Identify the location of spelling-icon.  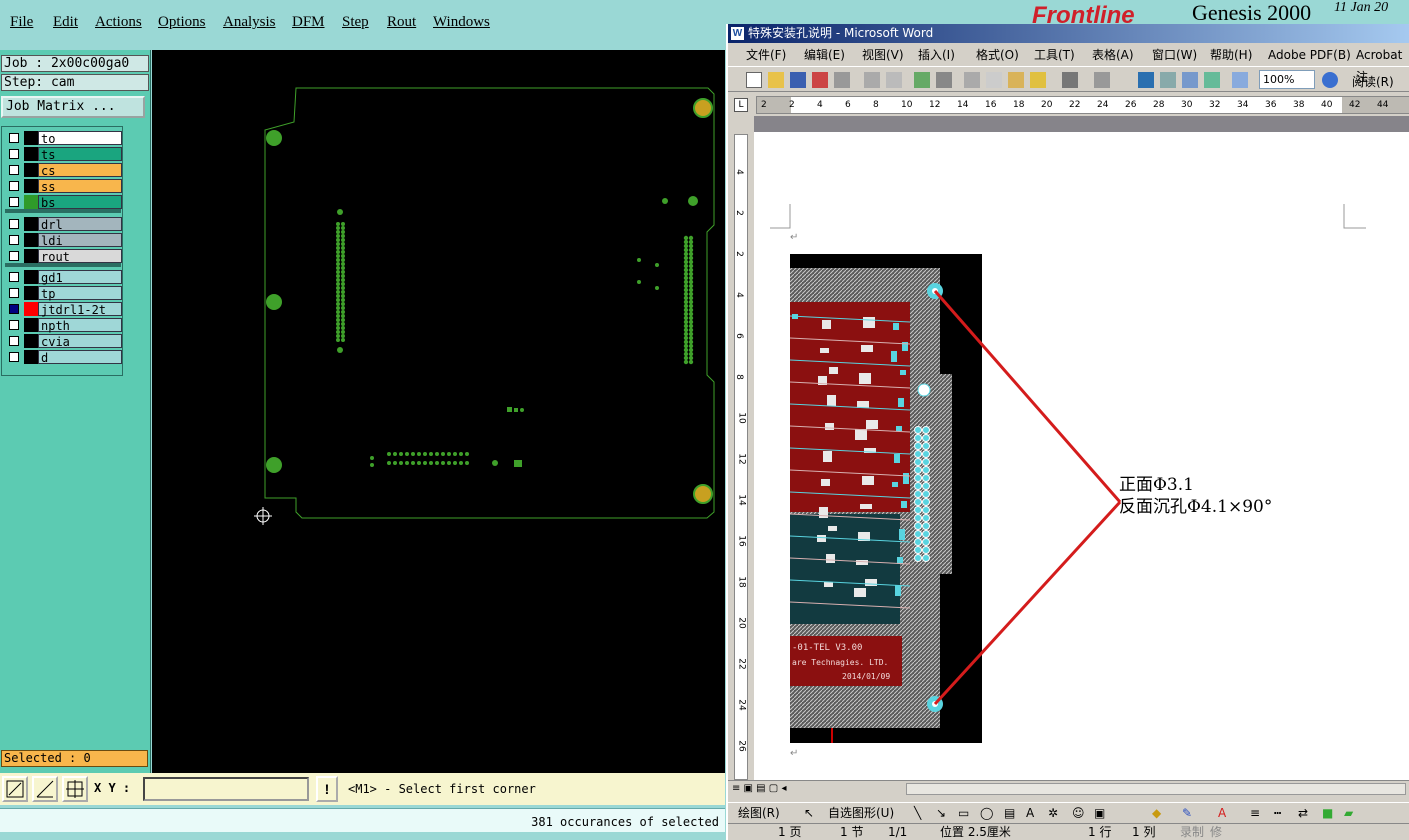
(922, 80).